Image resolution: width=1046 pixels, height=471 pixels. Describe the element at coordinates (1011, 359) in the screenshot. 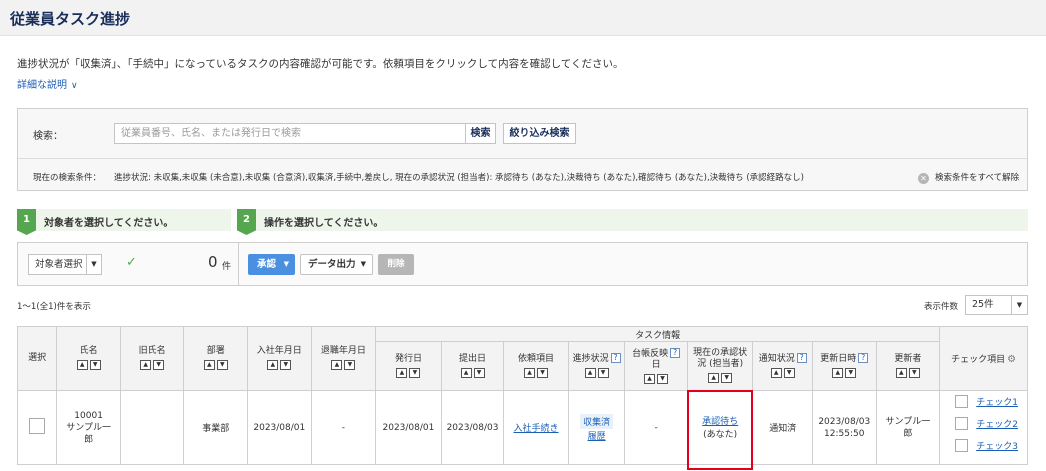

I see `gear-icon: ⚙` at that location.